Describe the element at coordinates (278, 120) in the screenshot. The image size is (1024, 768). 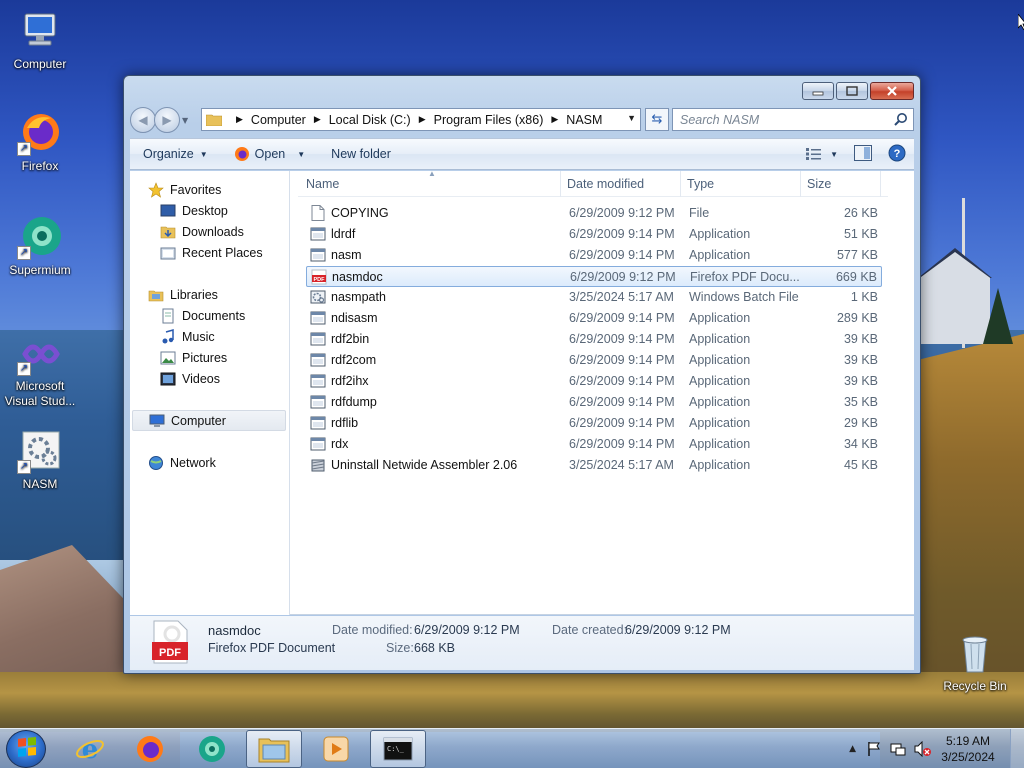
I see `breadcrumb-computer: Computer` at that location.